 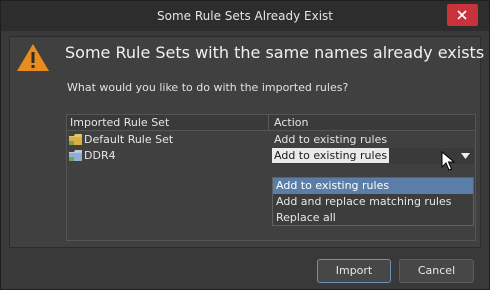 What do you see at coordinates (33, 57) in the screenshot?
I see `warning-icon` at bounding box center [33, 57].